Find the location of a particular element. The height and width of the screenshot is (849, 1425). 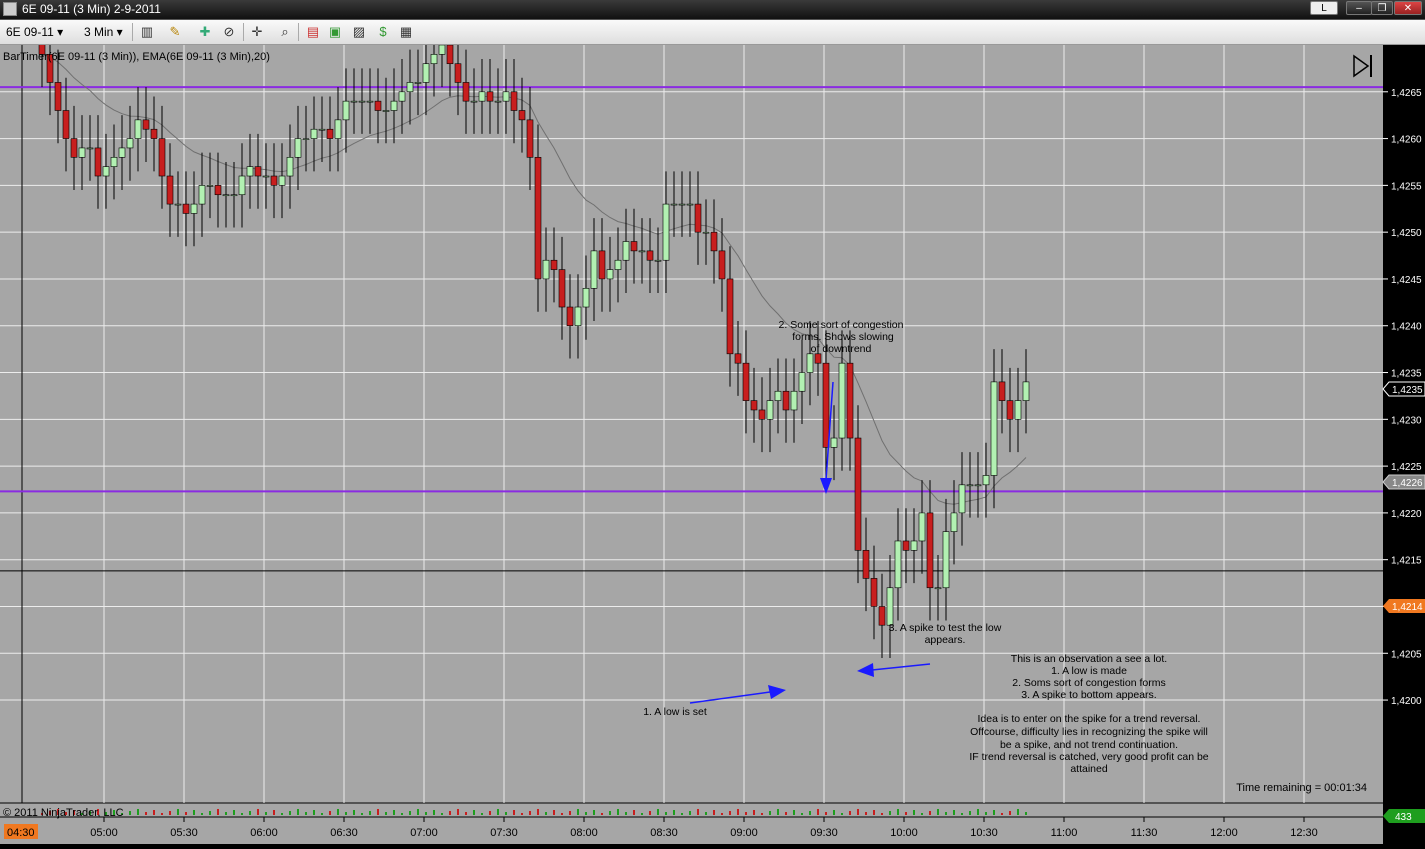

time-tick-label: 08:30 is located at coordinates (664, 833).